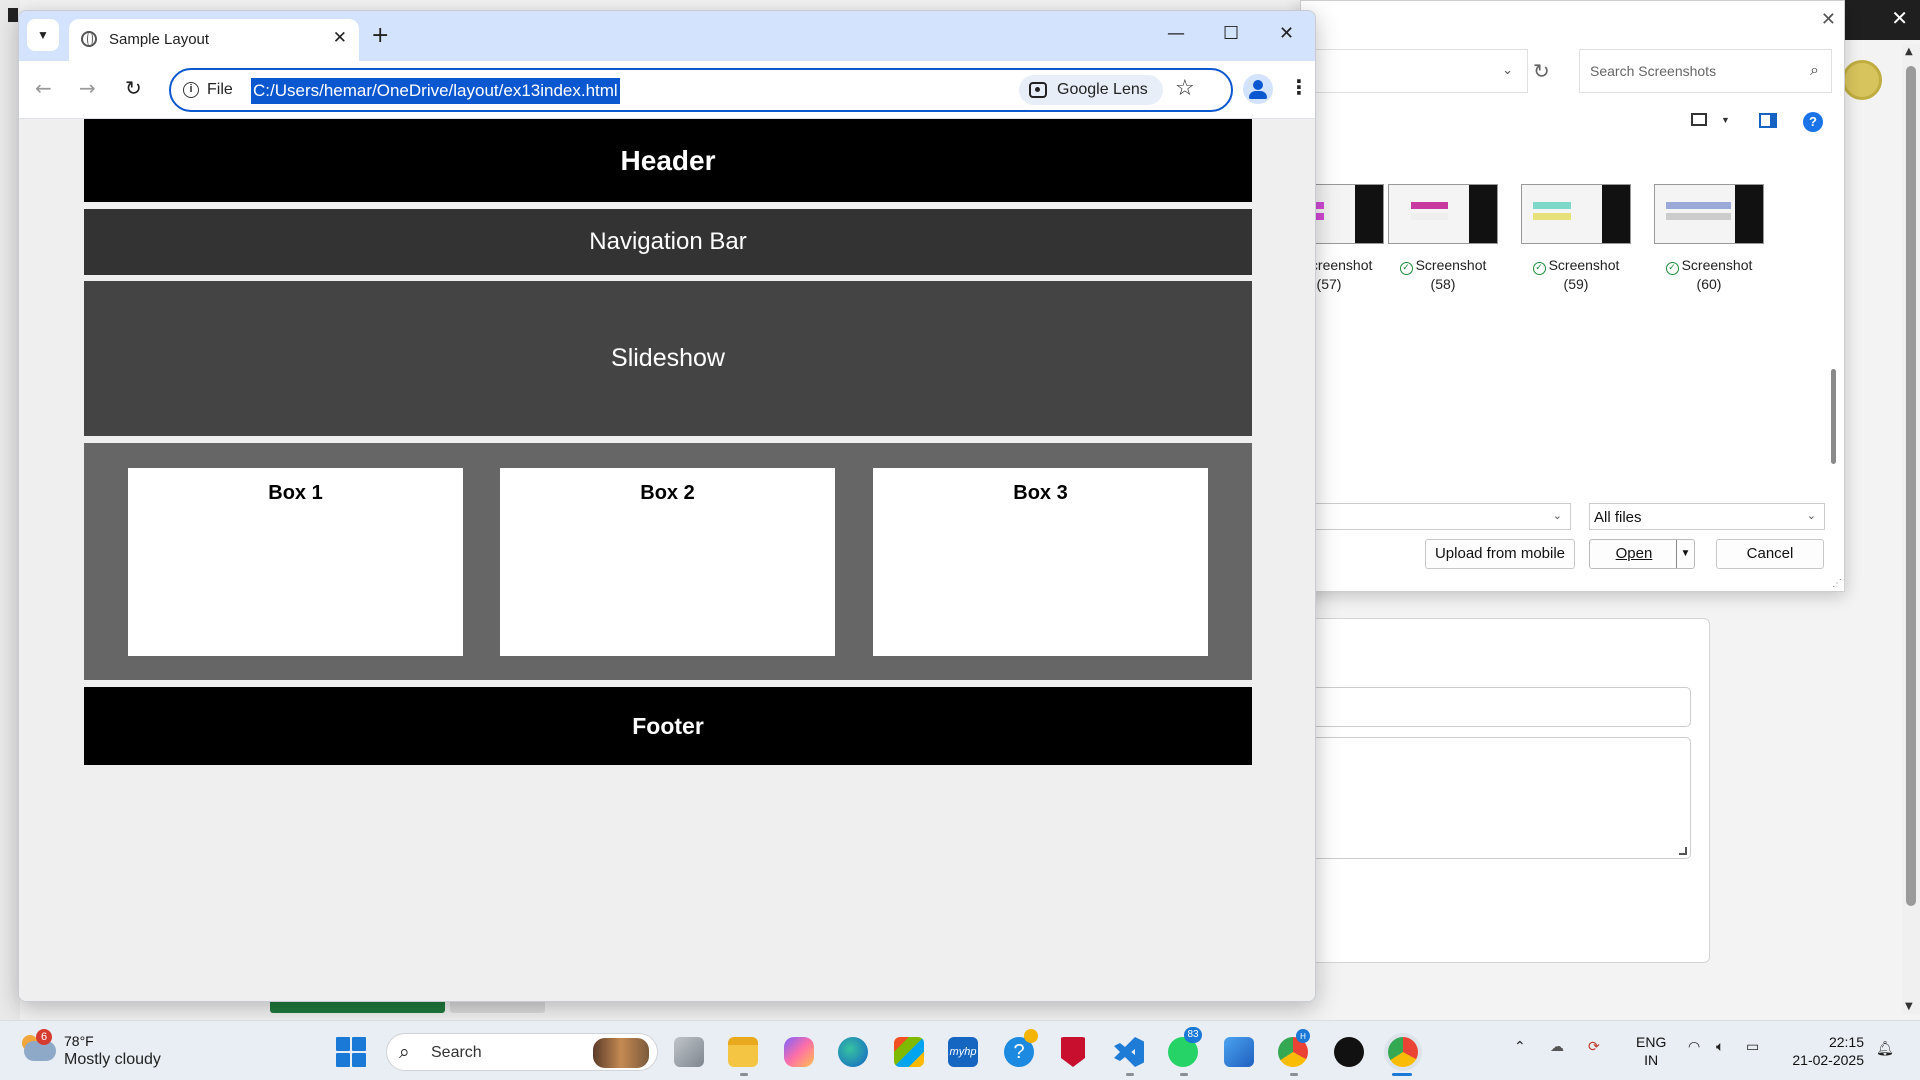 This screenshot has height=1080, width=1920. Describe the element at coordinates (10, 510) in the screenshot. I see `background-window-edge` at that location.